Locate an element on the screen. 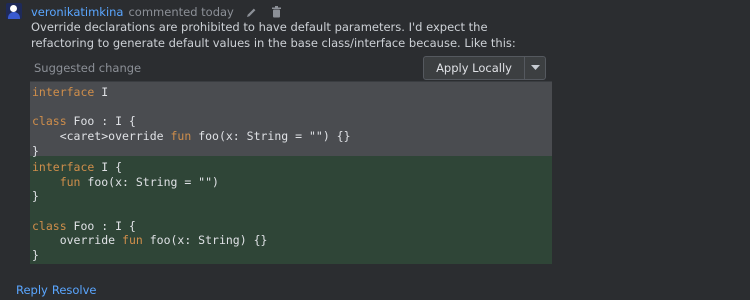 The height and width of the screenshot is (300, 750). comment-author: veronikatimkina is located at coordinates (77, 12).